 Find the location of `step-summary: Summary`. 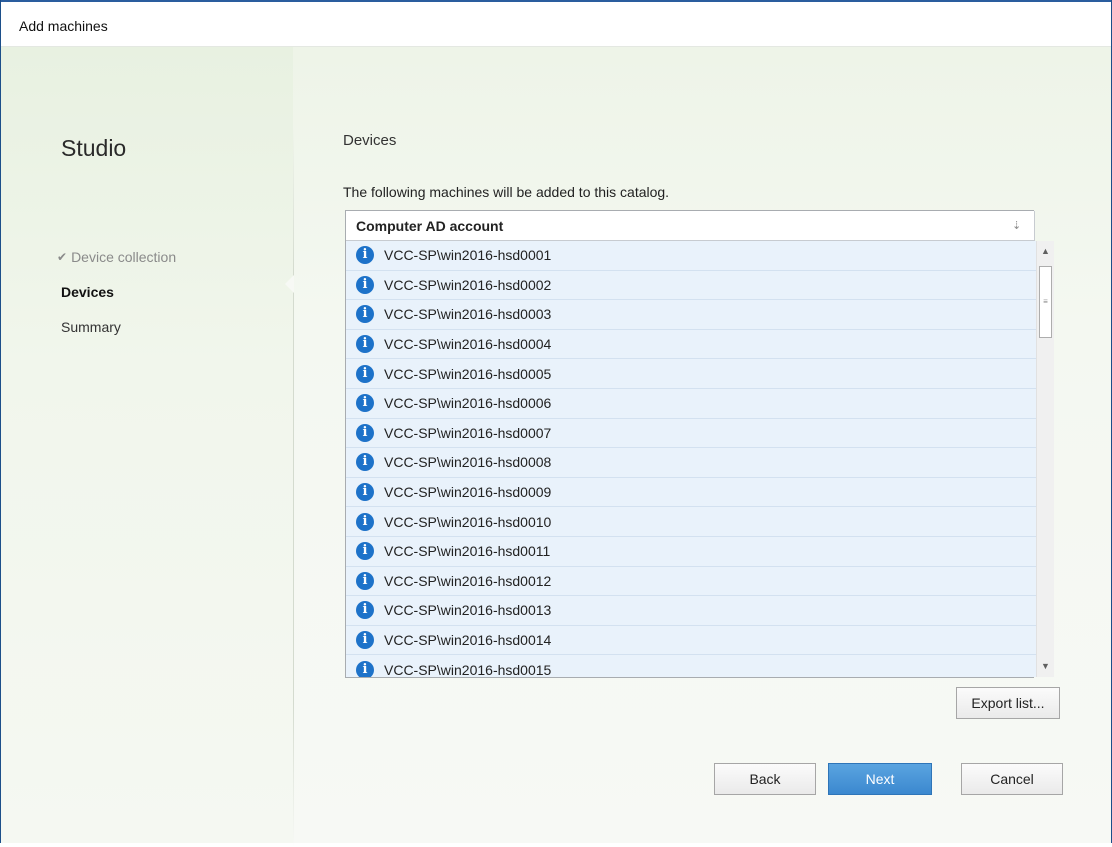

step-summary: Summary is located at coordinates (118, 326).